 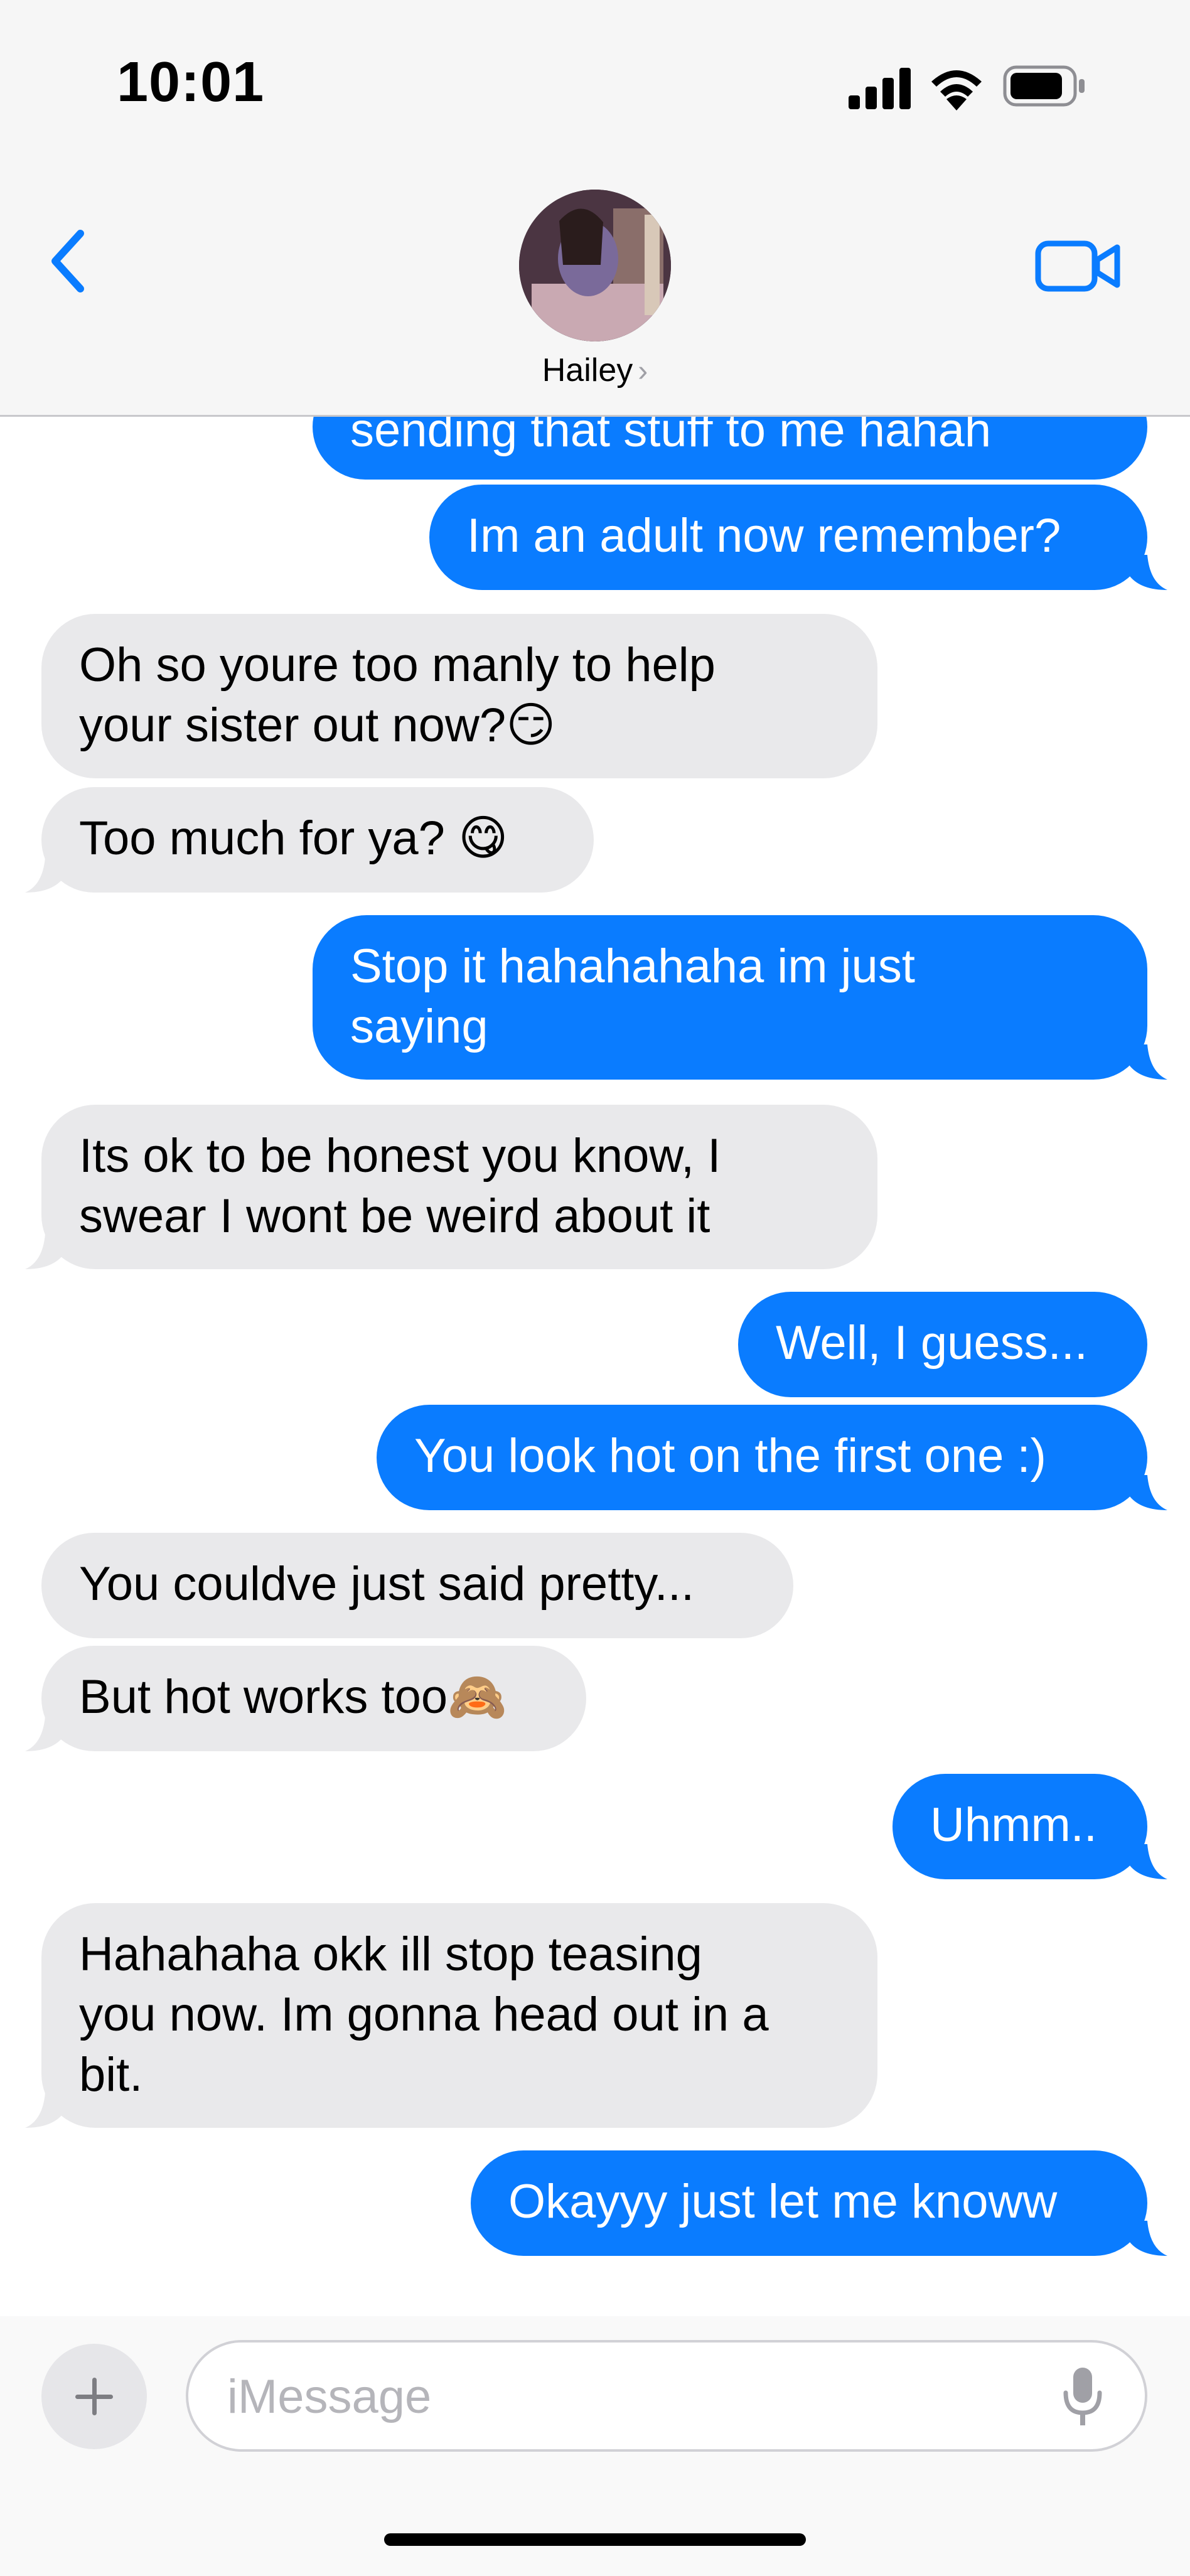 I want to click on cellular-signal-icon, so click(x=880, y=88).